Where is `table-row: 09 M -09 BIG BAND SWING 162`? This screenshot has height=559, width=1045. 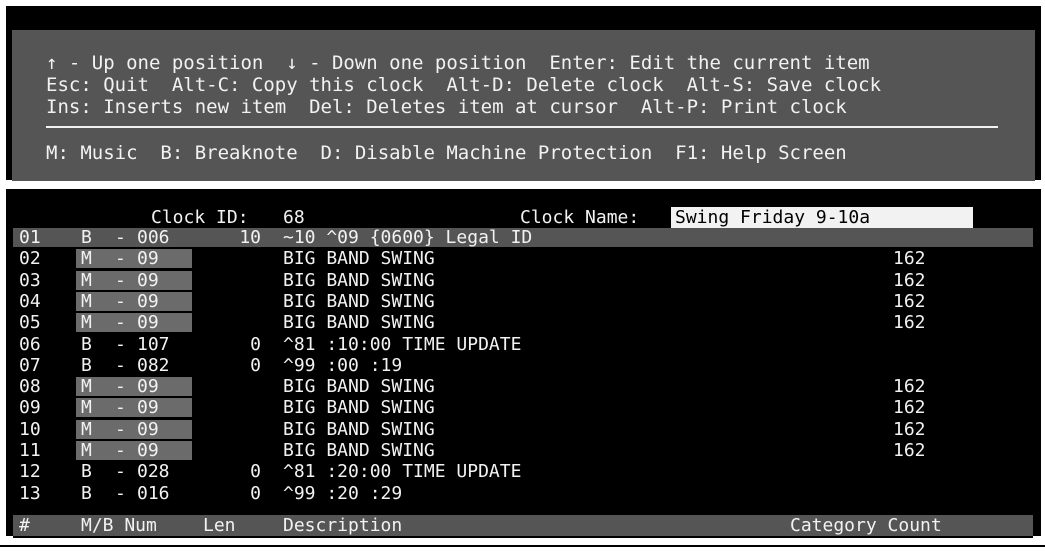
table-row: 09 M -09 BIG BAND SWING 162 is located at coordinates (523, 408).